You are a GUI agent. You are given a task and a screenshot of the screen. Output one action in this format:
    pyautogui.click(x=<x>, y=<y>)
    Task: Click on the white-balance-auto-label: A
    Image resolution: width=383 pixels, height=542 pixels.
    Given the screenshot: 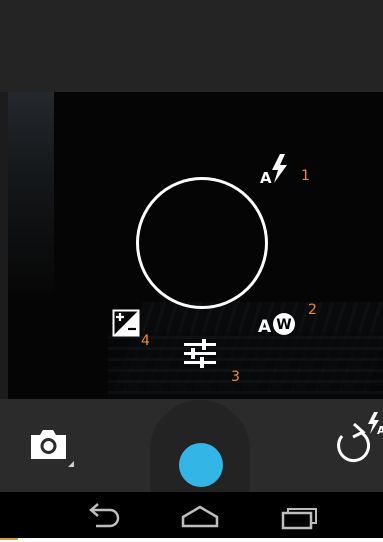 What is the action you would take?
    pyautogui.click(x=265, y=327)
    